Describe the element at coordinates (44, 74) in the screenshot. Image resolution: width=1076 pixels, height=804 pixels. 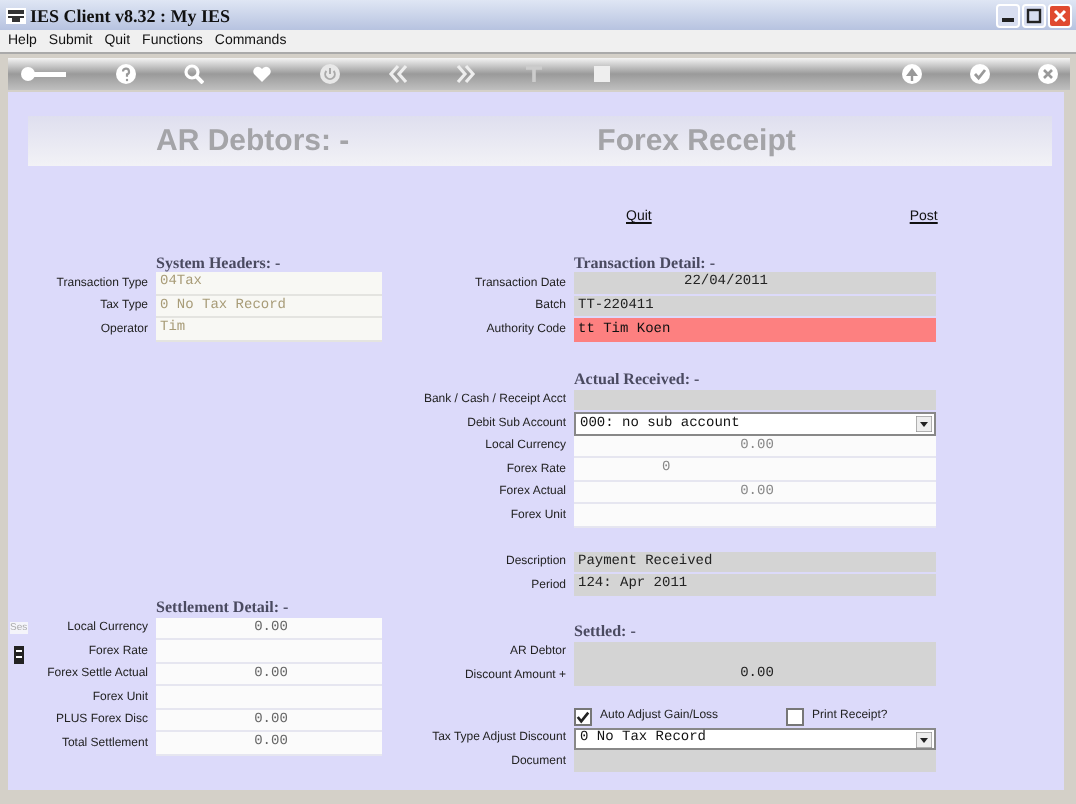
I see `key-icon` at that location.